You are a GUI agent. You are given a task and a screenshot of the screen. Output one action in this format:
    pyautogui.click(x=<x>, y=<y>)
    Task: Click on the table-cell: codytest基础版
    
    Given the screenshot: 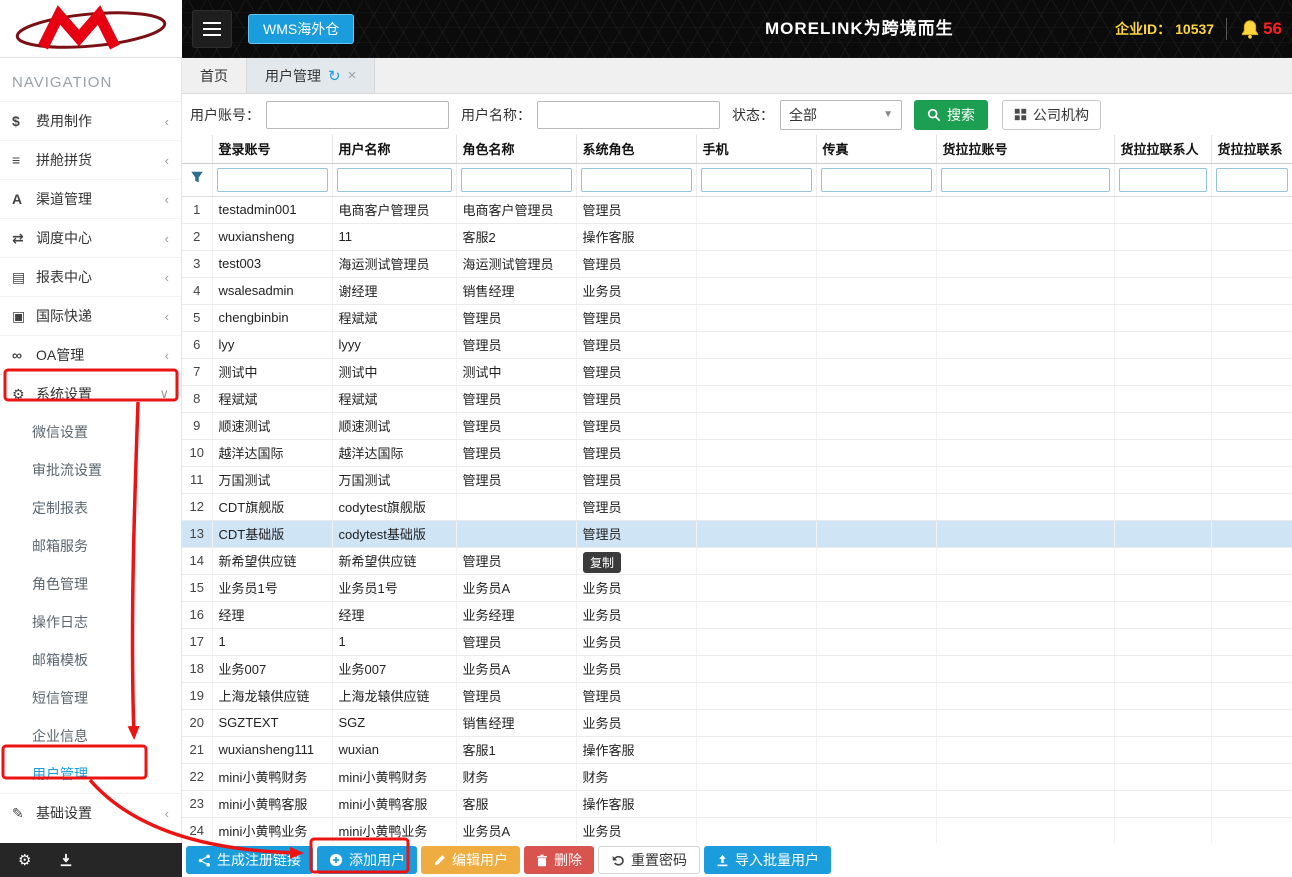 What is the action you would take?
    pyautogui.click(x=394, y=534)
    